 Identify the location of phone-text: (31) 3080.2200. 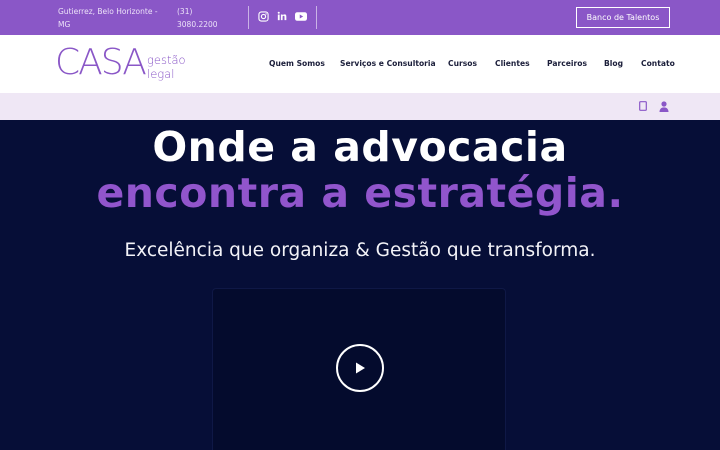
(197, 18).